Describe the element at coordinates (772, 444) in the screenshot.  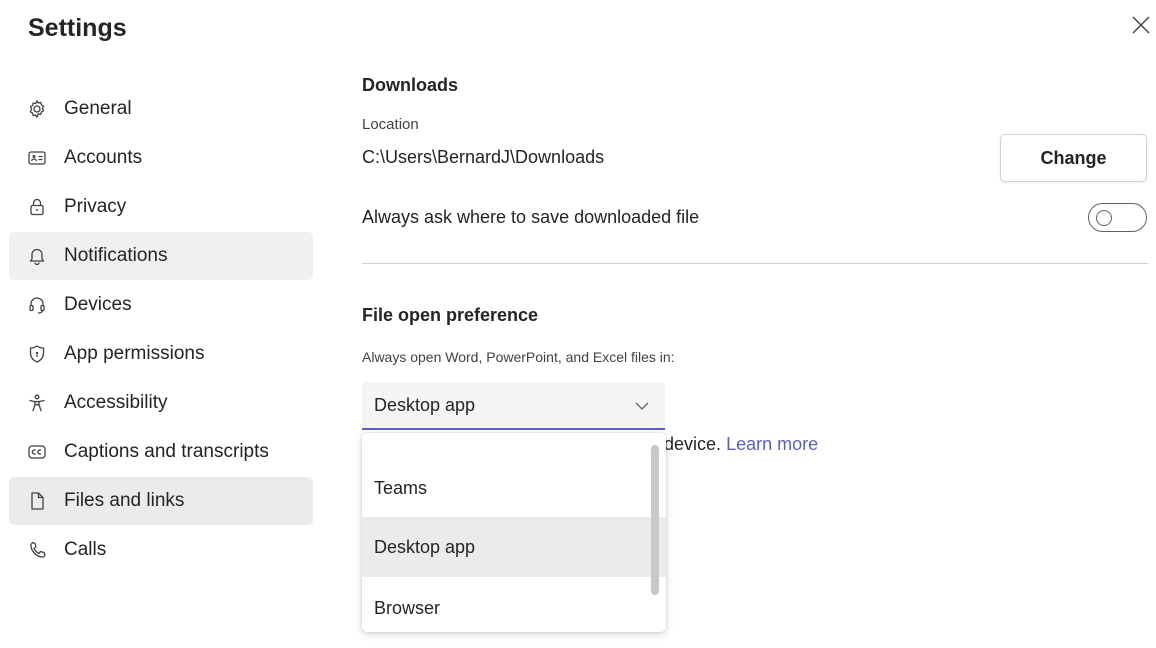
I see `learn-more-link: Learn more` at that location.